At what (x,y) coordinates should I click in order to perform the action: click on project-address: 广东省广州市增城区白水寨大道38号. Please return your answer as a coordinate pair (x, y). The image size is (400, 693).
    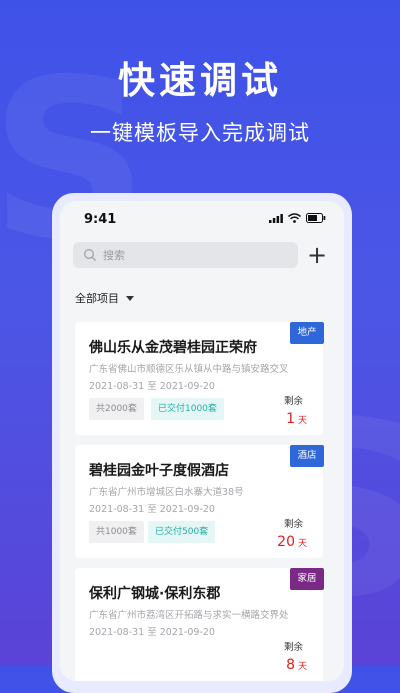
    Looking at the image, I should click on (166, 492).